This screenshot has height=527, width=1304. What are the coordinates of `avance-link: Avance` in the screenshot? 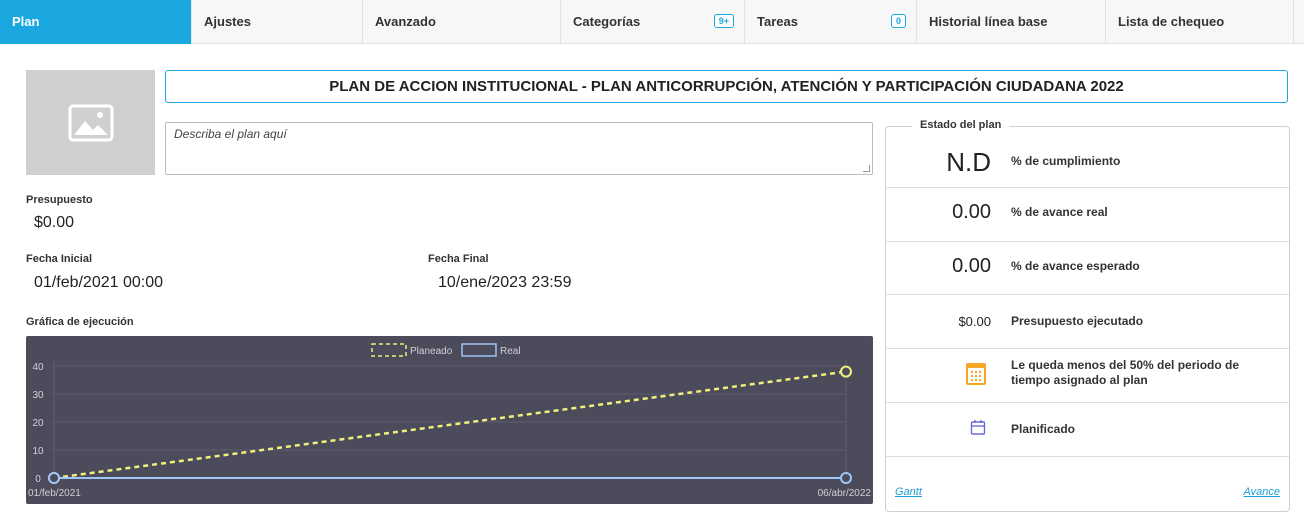 It's located at (1262, 492).